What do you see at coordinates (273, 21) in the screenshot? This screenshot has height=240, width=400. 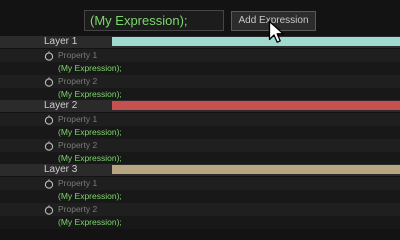 I see `add-expression-button: Add Expression` at bounding box center [273, 21].